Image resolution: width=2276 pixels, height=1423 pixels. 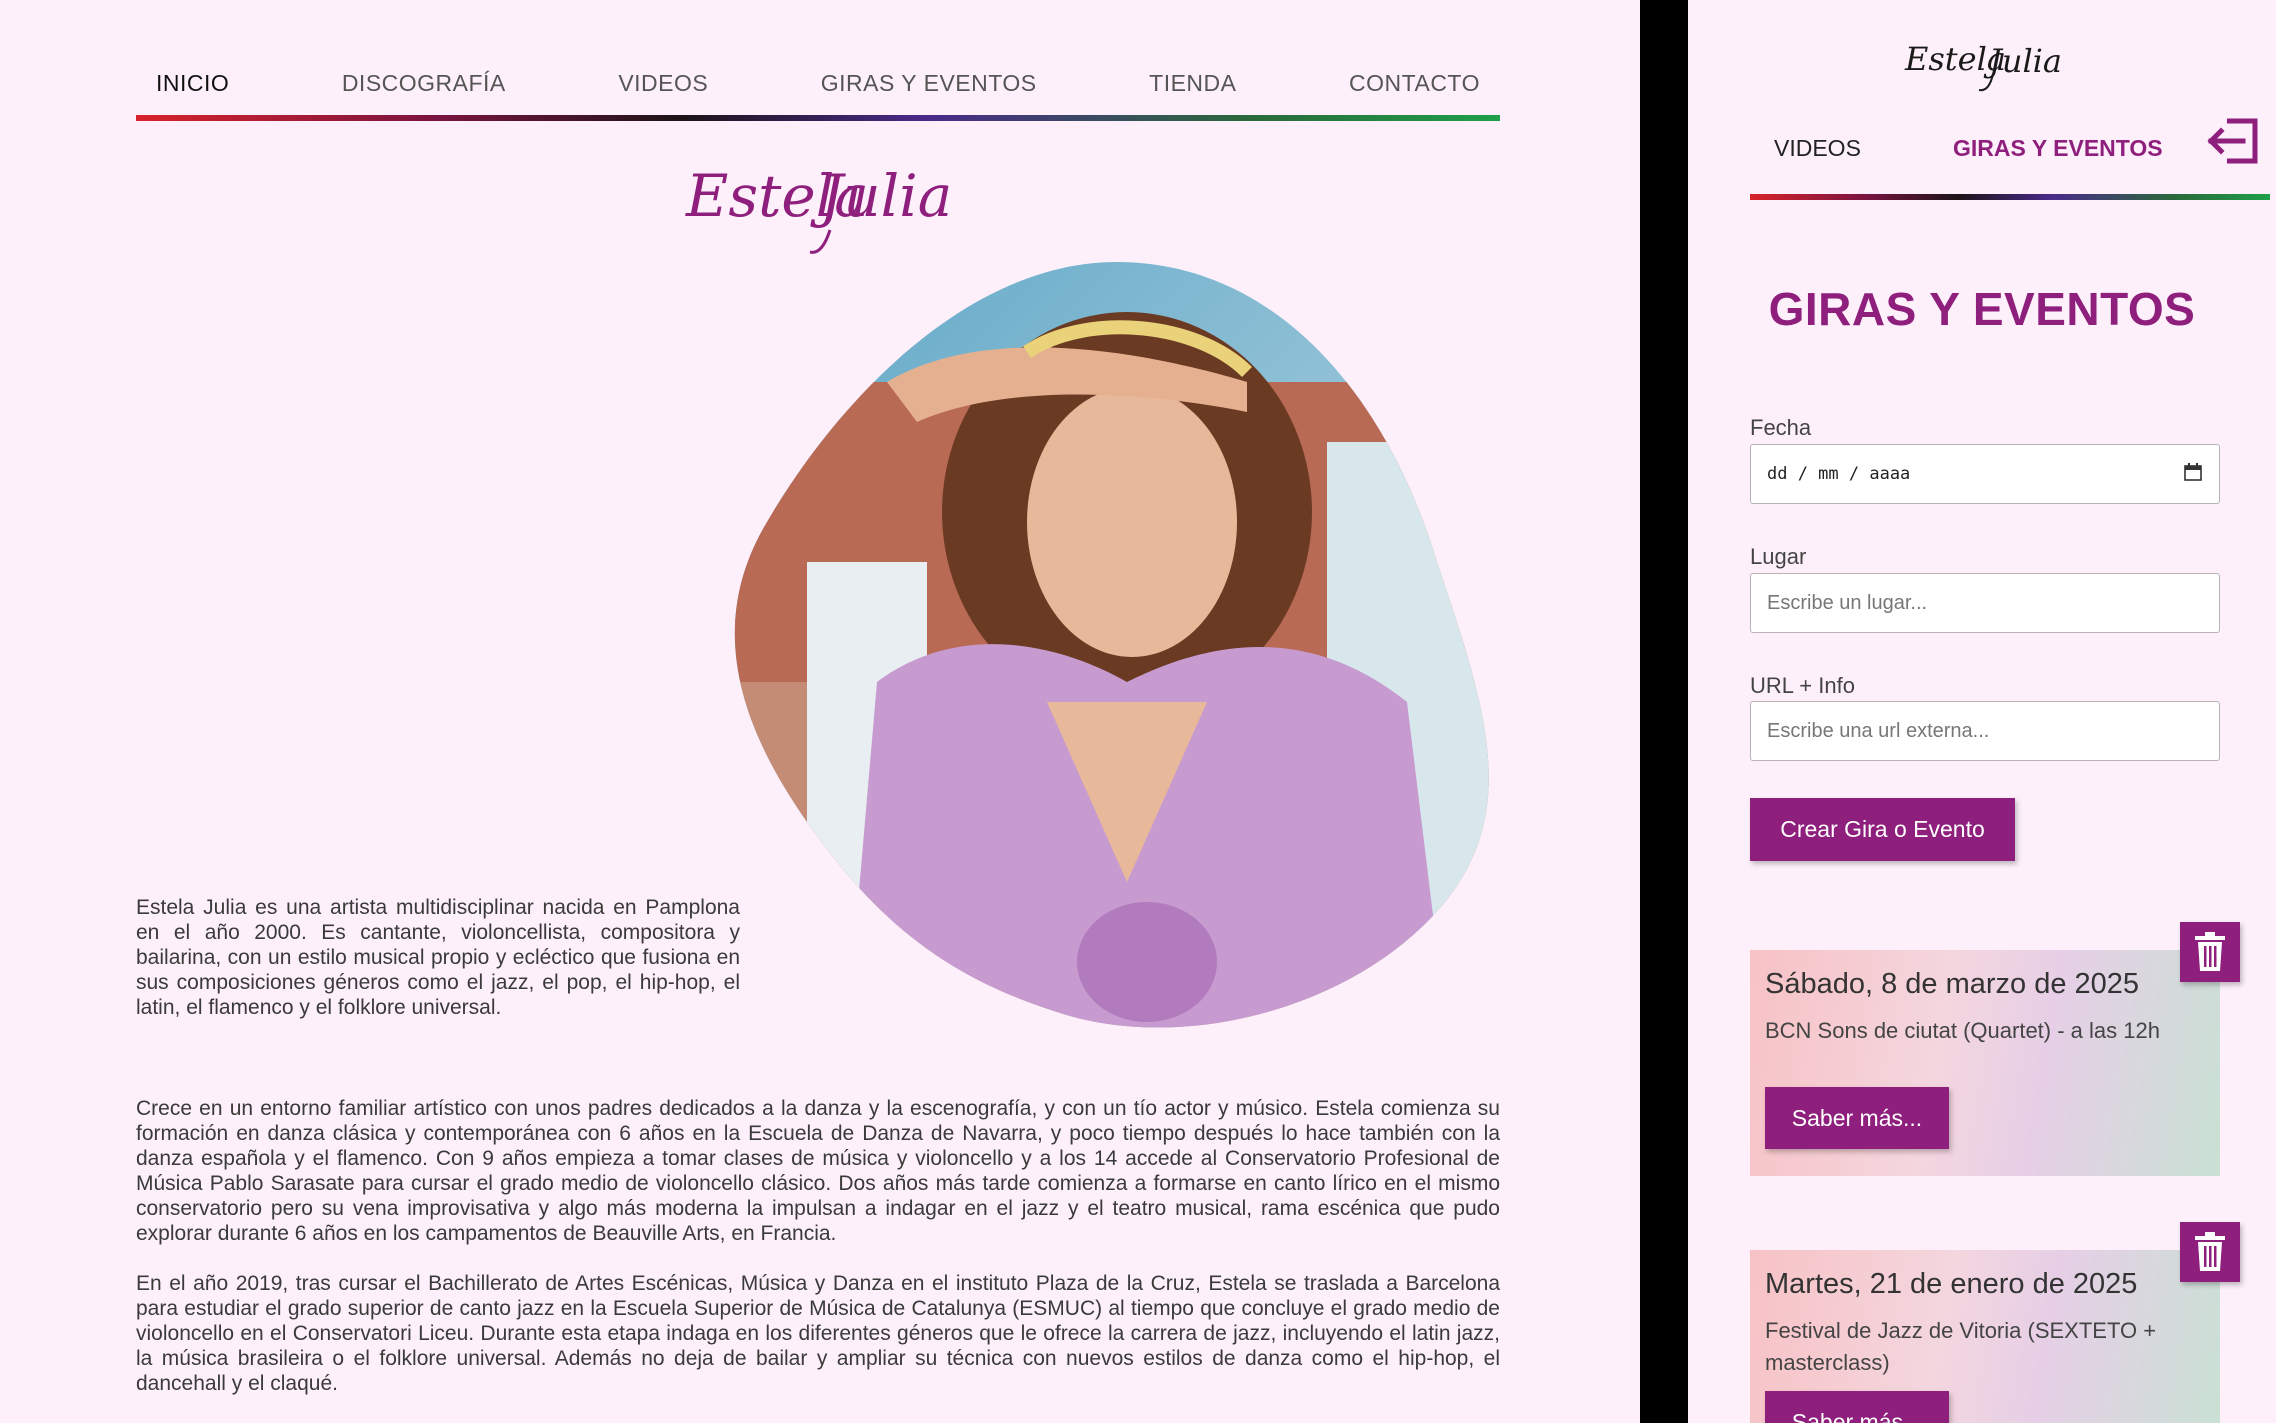 I want to click on fecha-label: Fecha, so click(x=1781, y=427).